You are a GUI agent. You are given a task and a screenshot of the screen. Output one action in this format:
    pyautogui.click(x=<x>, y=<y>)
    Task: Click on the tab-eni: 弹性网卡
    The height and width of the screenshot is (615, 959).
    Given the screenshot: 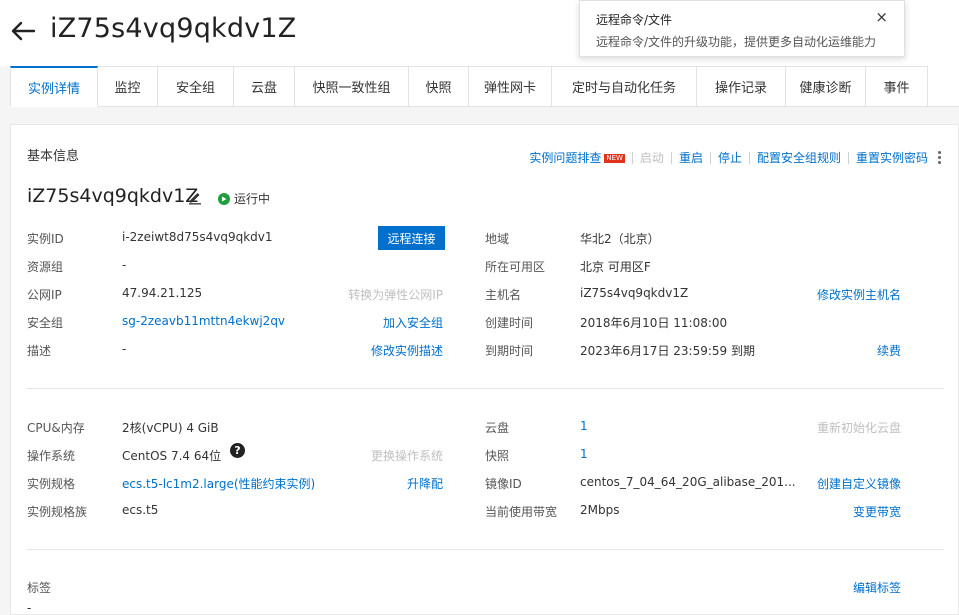 What is the action you would take?
    pyautogui.click(x=510, y=86)
    